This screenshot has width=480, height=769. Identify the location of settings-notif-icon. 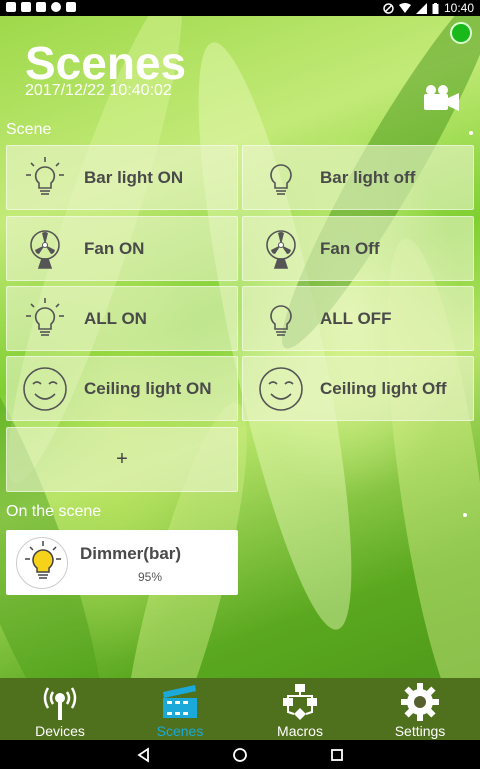
(71, 7).